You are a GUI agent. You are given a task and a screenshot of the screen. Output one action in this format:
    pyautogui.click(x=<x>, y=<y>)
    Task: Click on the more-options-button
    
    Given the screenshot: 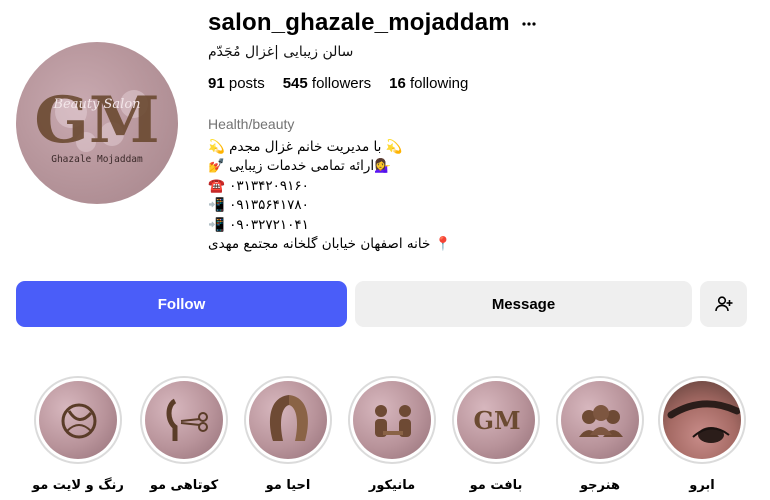 What is the action you would take?
    pyautogui.click(x=529, y=23)
    